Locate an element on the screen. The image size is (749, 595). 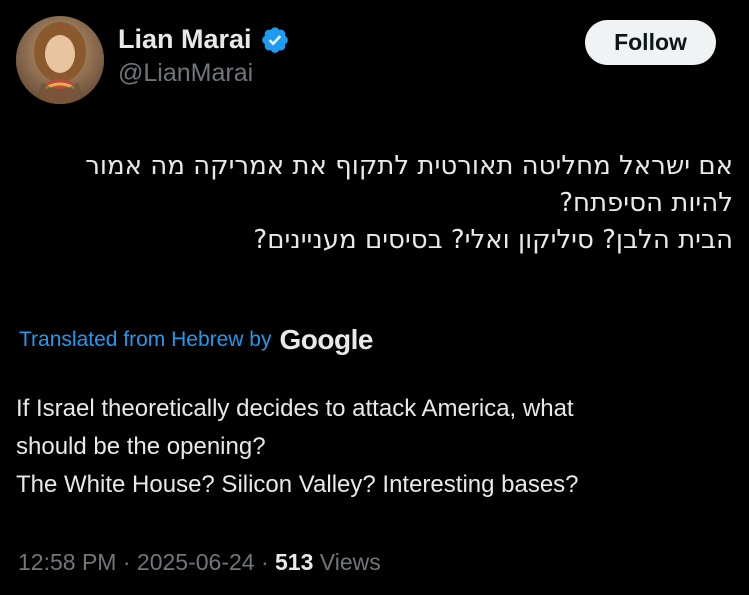
google-logo: Google is located at coordinates (326, 339).